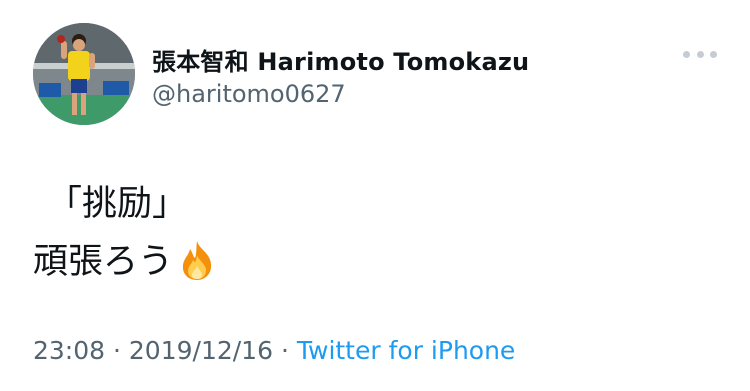  Describe the element at coordinates (686, 54) in the screenshot. I see `more-horizontal-icon` at that location.